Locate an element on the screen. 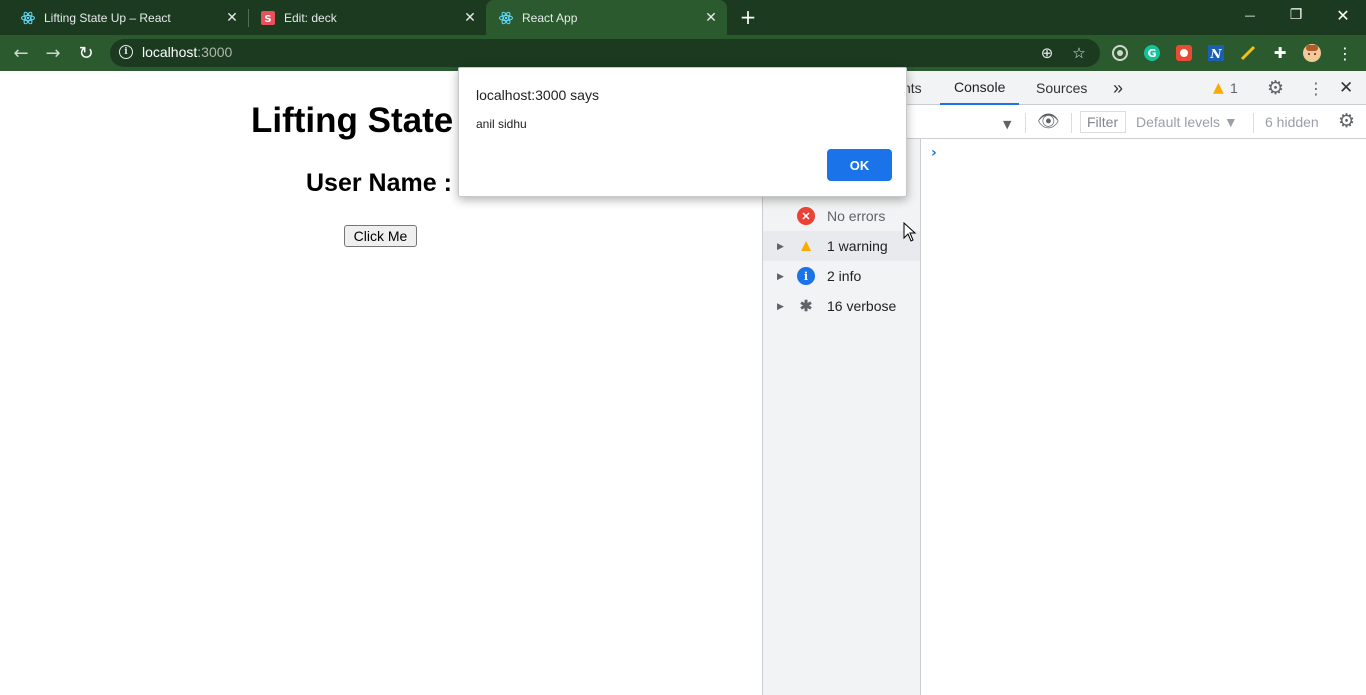 The width and height of the screenshot is (1366, 695). sidebar-item-label: 2 info is located at coordinates (844, 276).